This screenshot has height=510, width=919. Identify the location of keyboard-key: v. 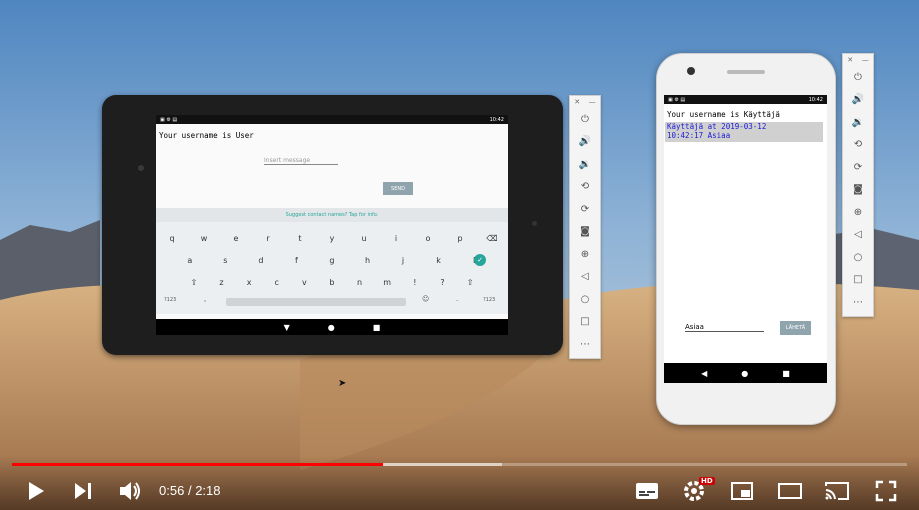
(304, 282).